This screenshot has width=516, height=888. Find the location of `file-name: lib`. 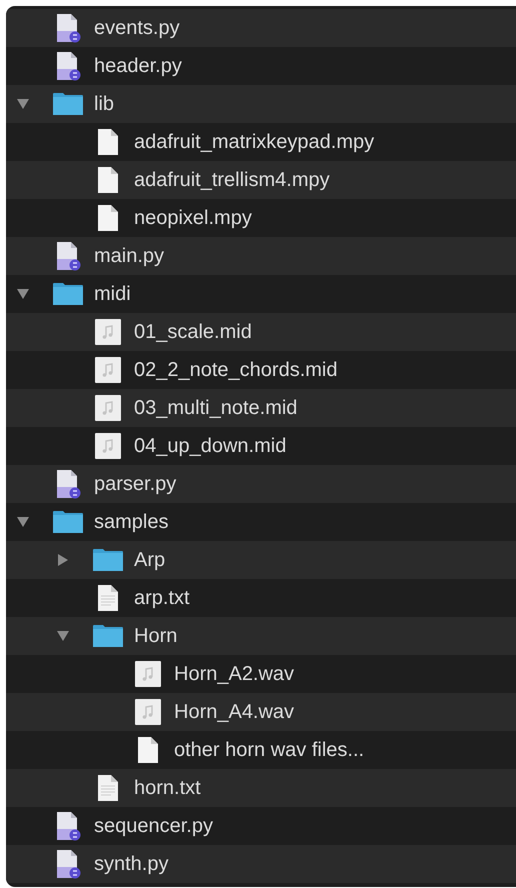

file-name: lib is located at coordinates (104, 104).